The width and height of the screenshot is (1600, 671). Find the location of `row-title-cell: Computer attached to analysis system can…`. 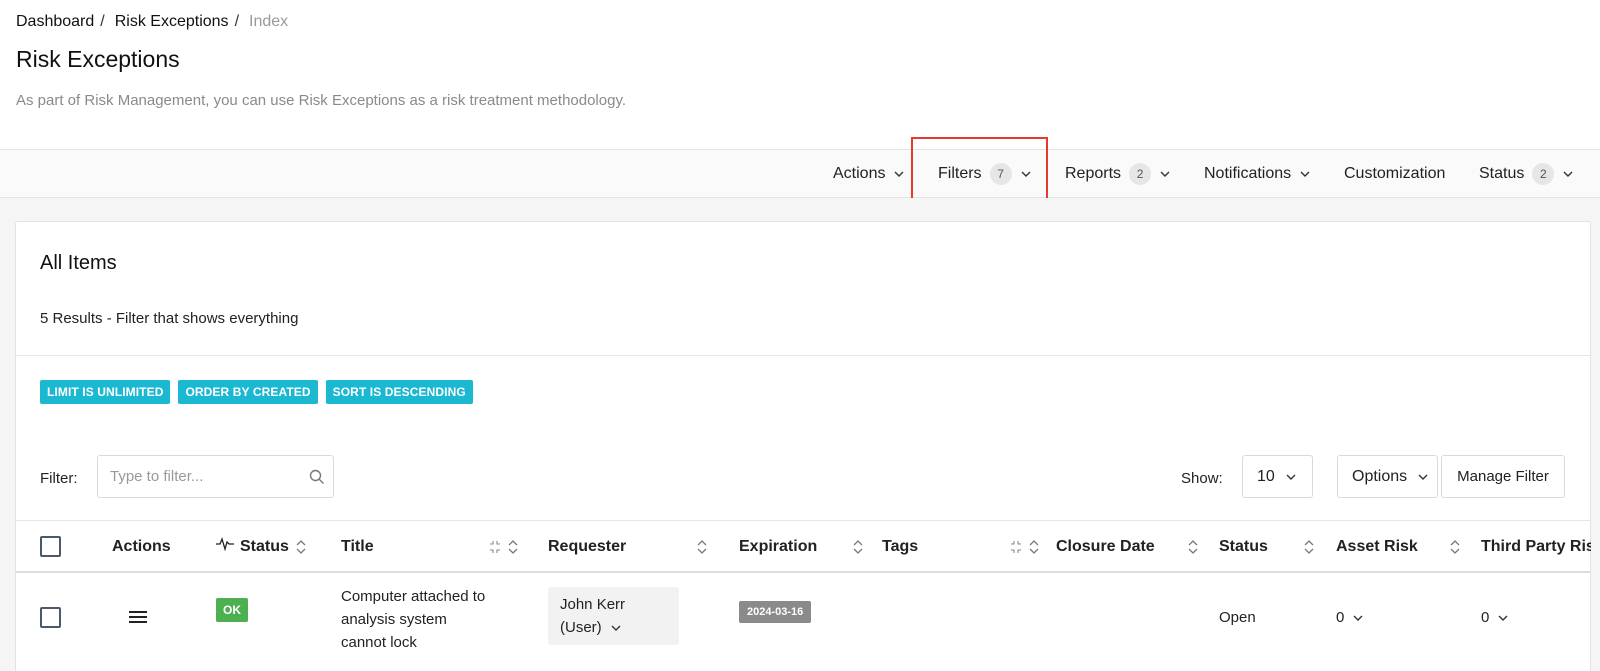

row-title-cell: Computer attached to analysis system can… is located at coordinates (413, 619).